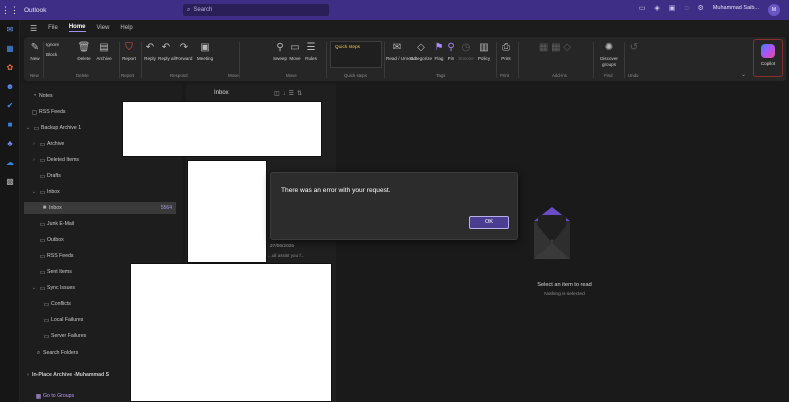 The height and width of the screenshot is (402, 789). Describe the element at coordinates (293, 94) in the screenshot. I see `filter-icon: ☰` at that location.